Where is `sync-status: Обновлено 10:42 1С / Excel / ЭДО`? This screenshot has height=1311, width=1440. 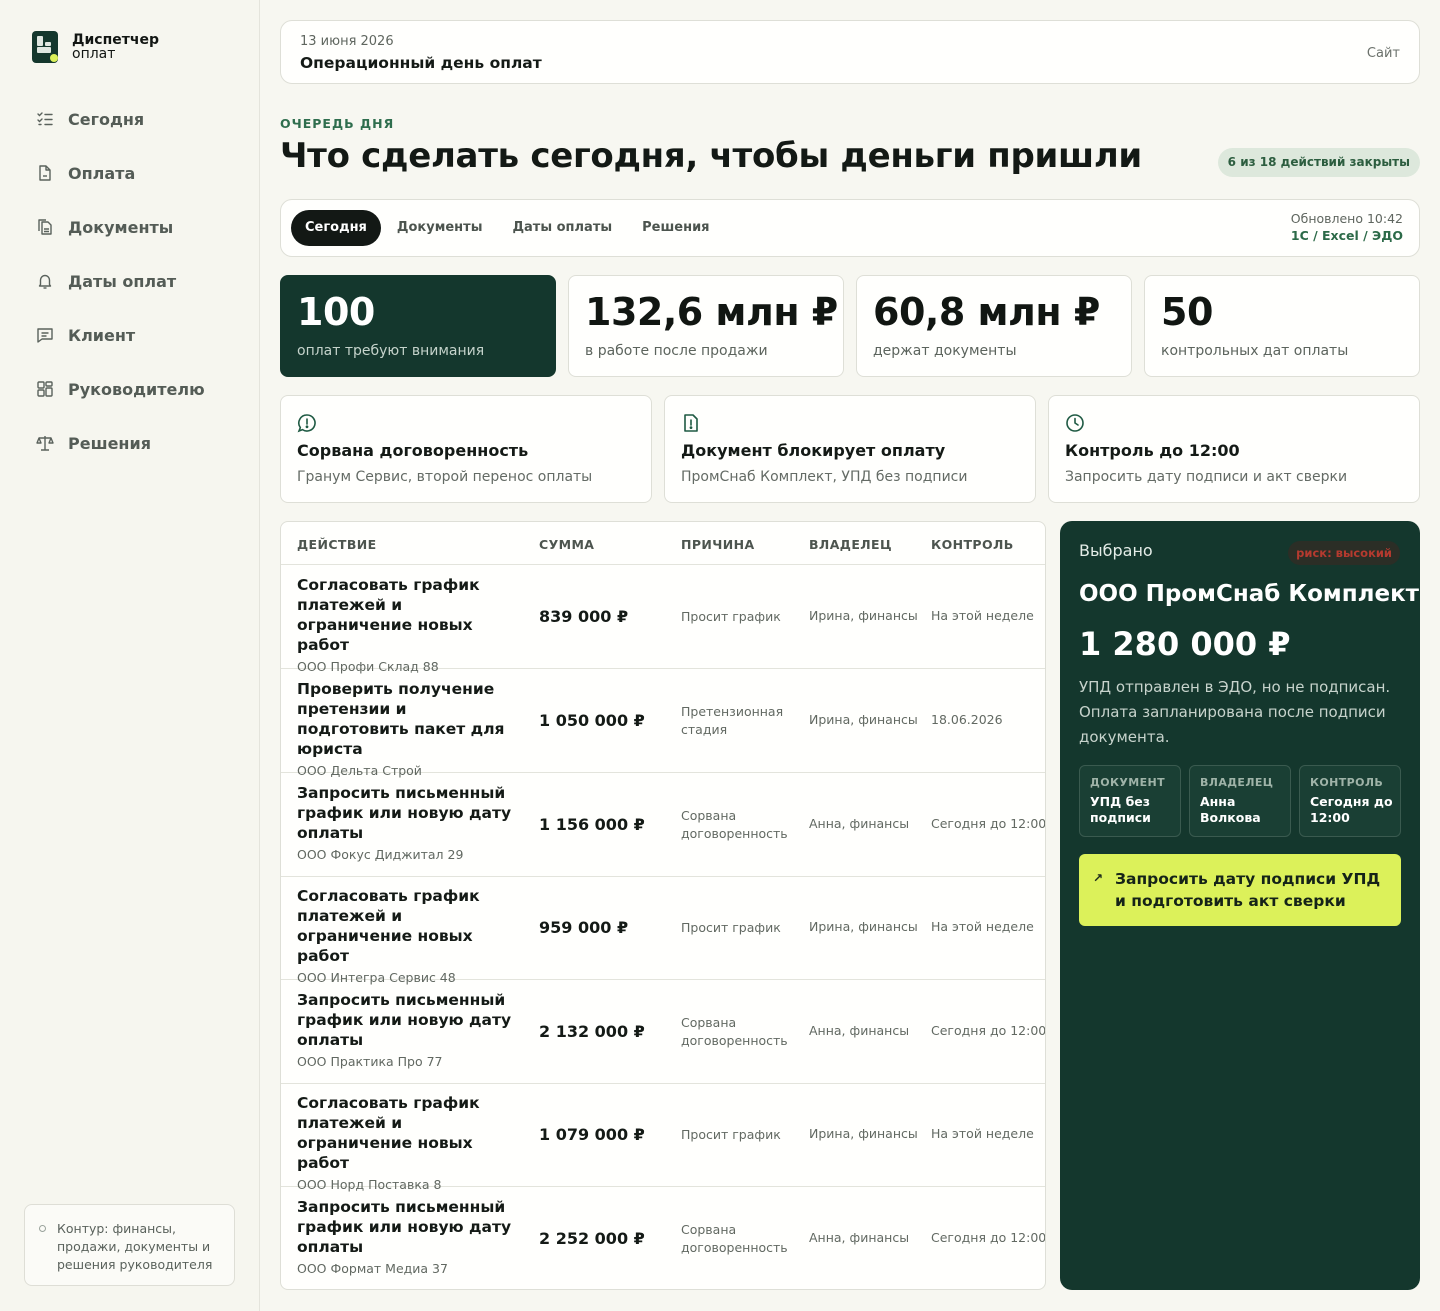 sync-status: Обновлено 10:42 1С / Excel / ЭДО is located at coordinates (1347, 227).